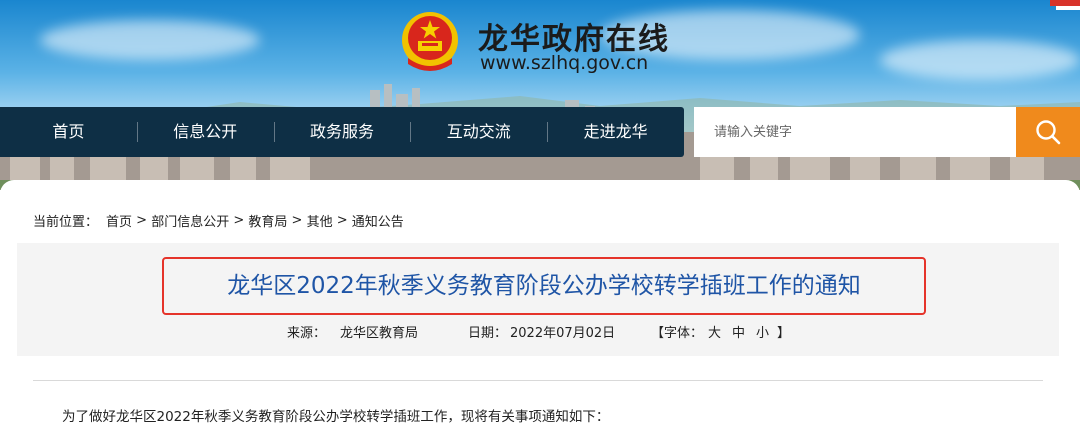  I want to click on main-nav: 首页 信息公开 政务服务 互动交流 走进龙华, so click(342, 132).